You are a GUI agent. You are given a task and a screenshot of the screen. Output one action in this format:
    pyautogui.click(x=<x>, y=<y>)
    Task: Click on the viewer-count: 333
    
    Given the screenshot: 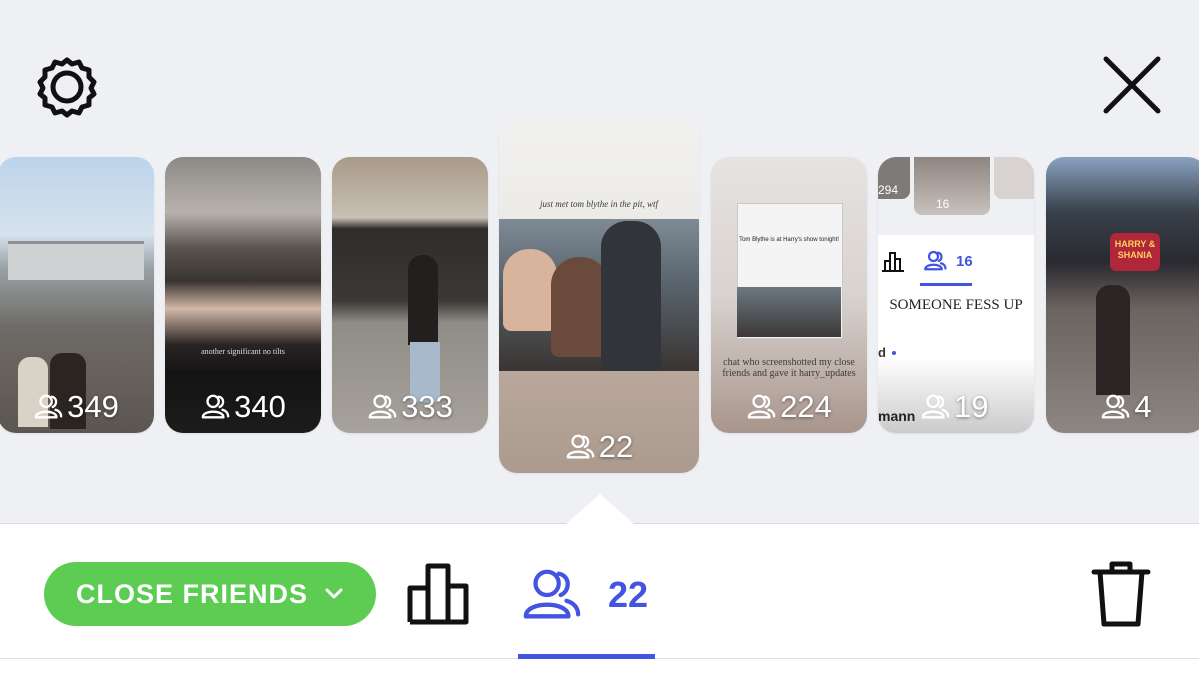 What is the action you would take?
    pyautogui.click(x=410, y=407)
    